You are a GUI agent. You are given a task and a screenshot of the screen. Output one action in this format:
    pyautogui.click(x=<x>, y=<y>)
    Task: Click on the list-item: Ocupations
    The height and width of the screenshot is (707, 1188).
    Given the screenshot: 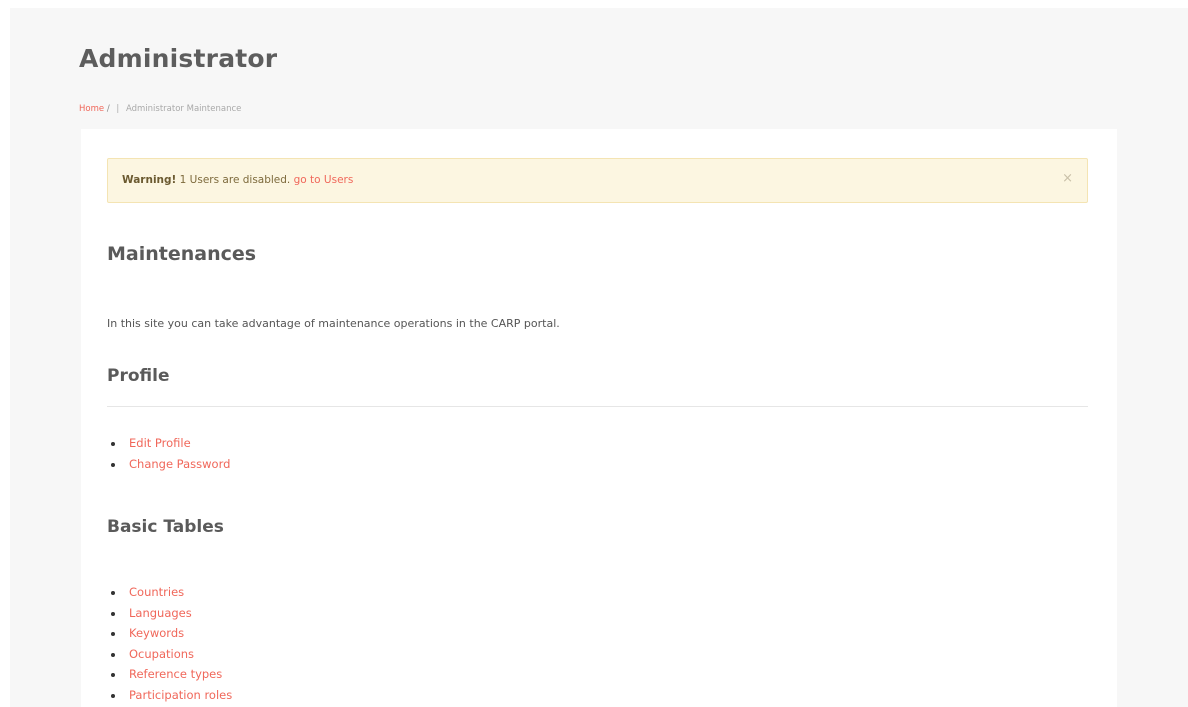 What is the action you would take?
    pyautogui.click(x=171, y=654)
    